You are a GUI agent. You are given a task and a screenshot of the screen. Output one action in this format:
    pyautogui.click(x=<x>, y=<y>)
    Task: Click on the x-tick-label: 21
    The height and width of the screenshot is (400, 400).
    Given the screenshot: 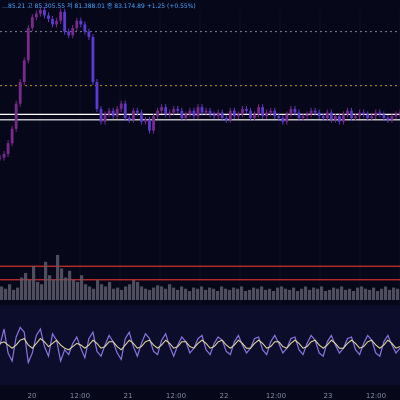 What is the action you would take?
    pyautogui.click(x=128, y=396)
    